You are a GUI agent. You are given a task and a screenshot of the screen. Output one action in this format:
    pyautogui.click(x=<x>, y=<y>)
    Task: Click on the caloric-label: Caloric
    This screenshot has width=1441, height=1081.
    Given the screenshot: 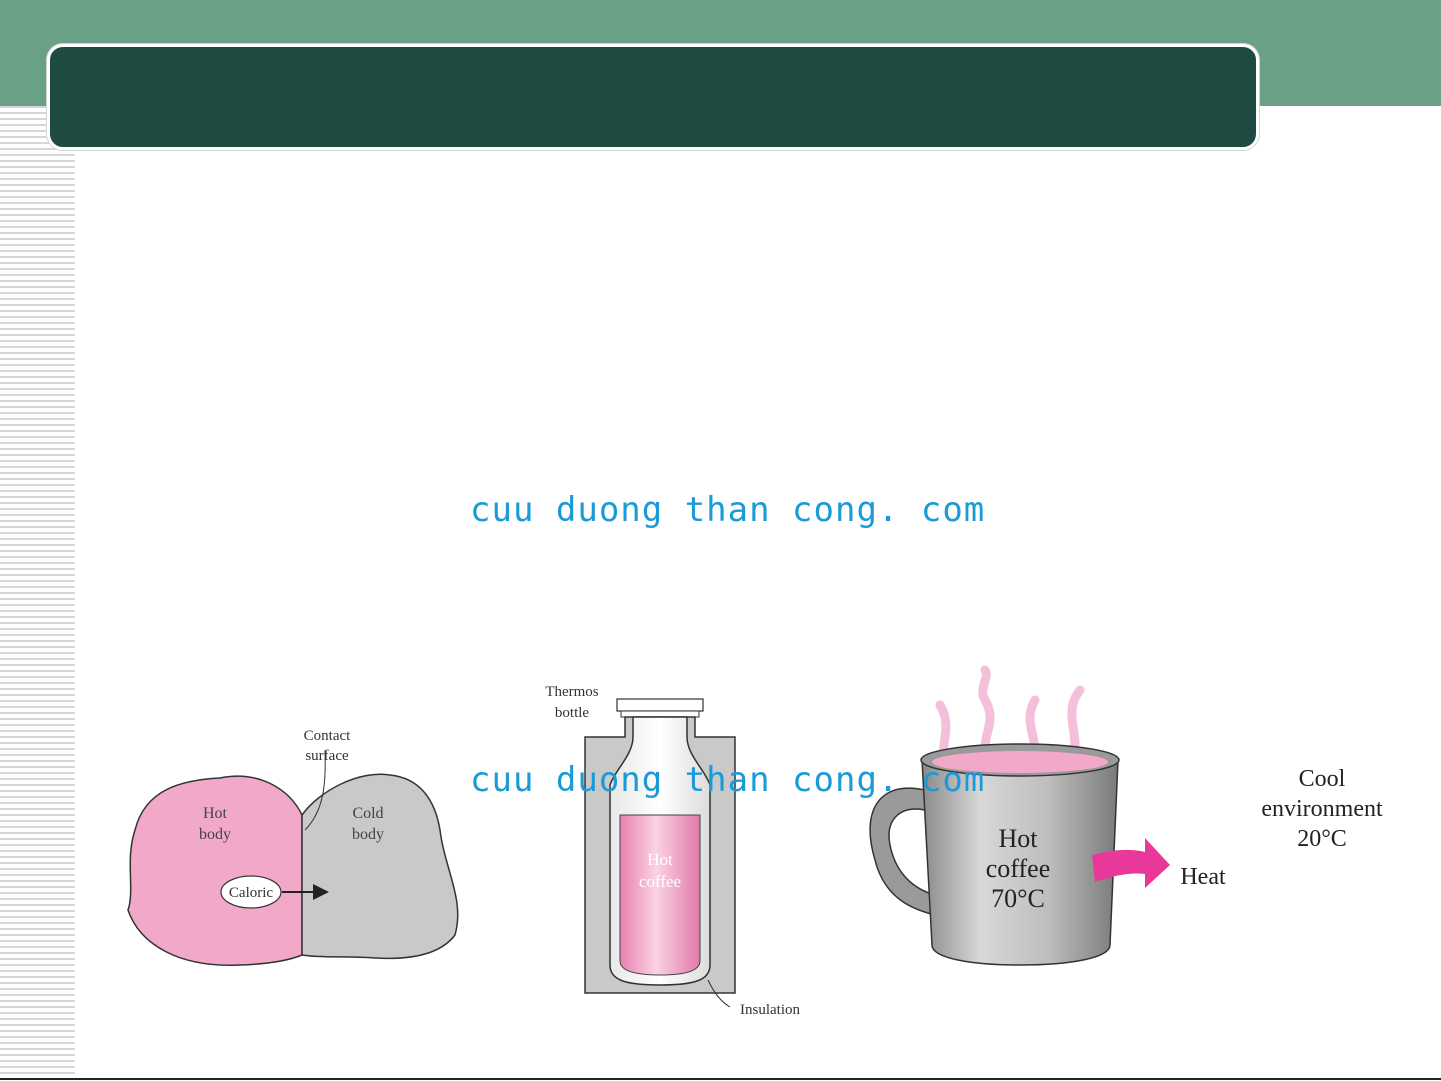 What is the action you would take?
    pyautogui.click(x=251, y=893)
    